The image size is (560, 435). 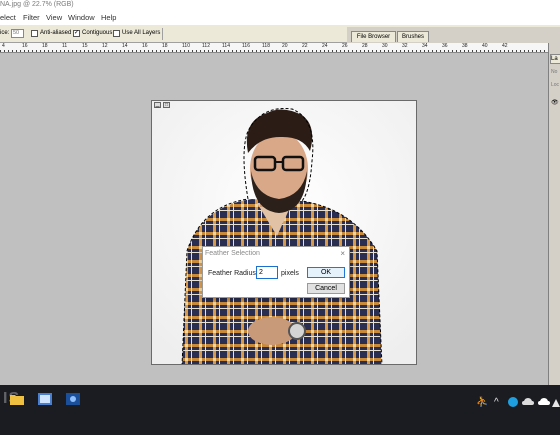 What do you see at coordinates (445, 46) in the screenshot?
I see `ruler-tick-label: 36` at bounding box center [445, 46].